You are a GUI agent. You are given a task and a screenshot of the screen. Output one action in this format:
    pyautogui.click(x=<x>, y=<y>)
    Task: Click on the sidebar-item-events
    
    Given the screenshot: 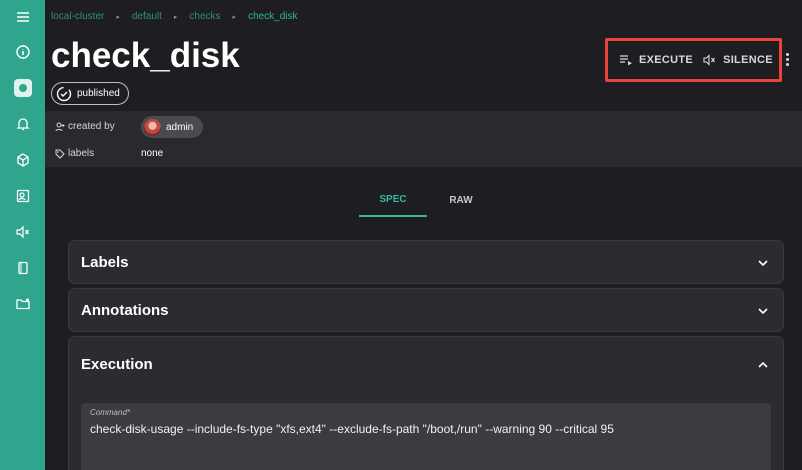 What is the action you would take?
    pyautogui.click(x=22, y=124)
    